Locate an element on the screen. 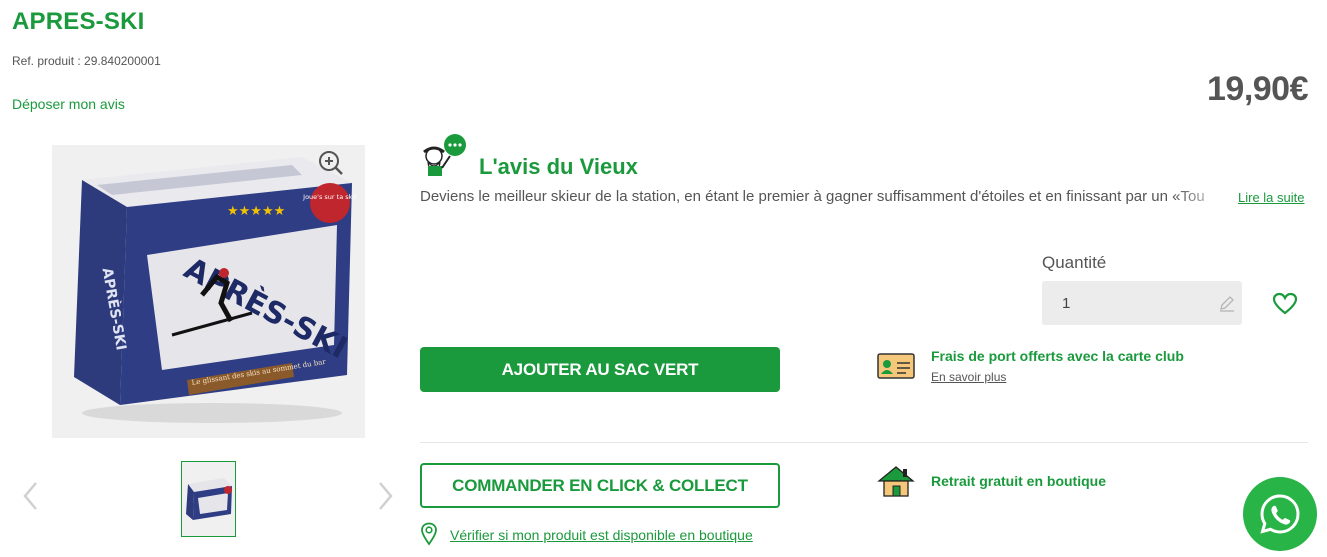  add-to-bag-button: AJOUTER AU SAC VERT is located at coordinates (600, 369).